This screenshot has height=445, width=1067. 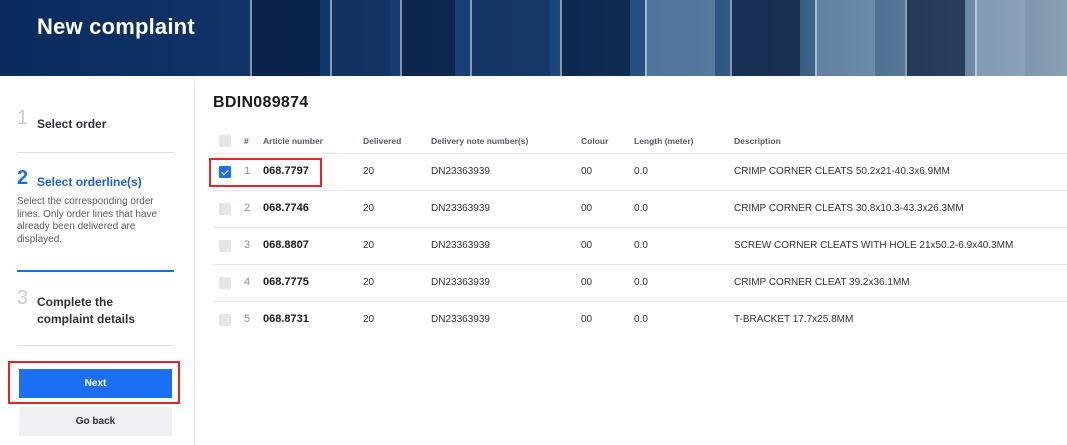 I want to click on step-divider-active, so click(x=95, y=271).